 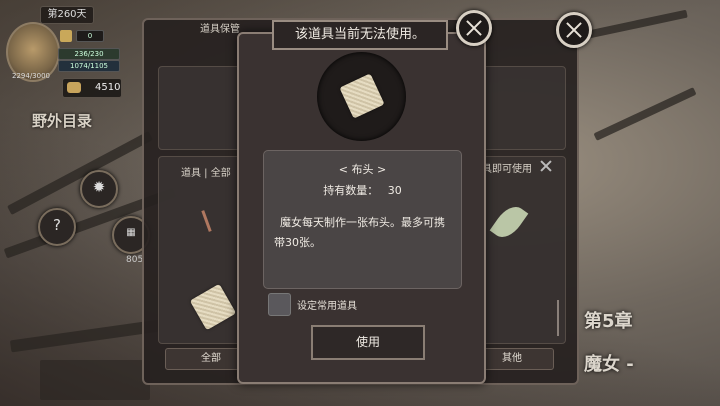 What do you see at coordinates (558, 318) in the screenshot?
I see `scrollbar` at bounding box center [558, 318].